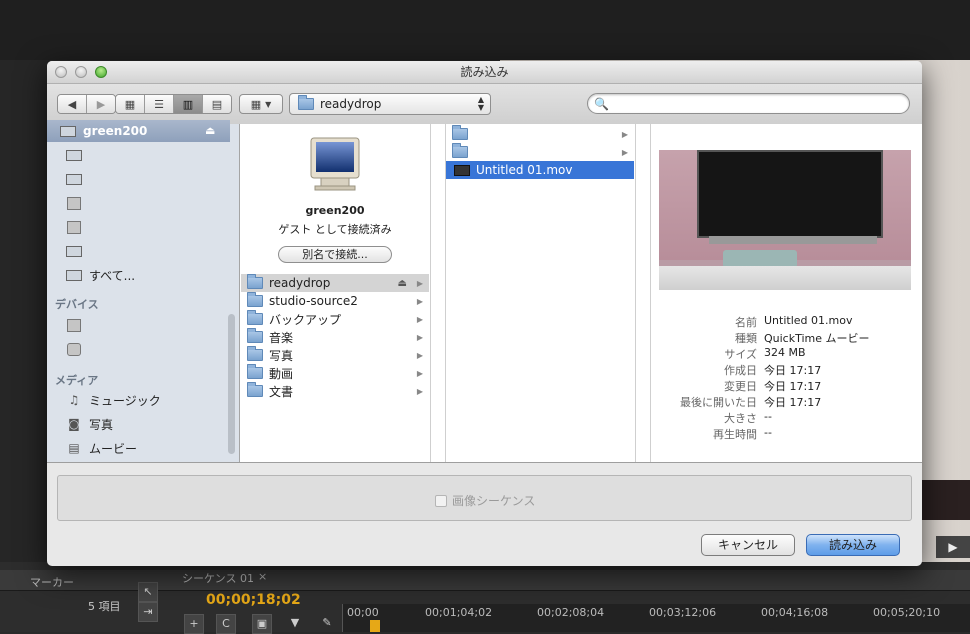 The width and height of the screenshot is (970, 634). Describe the element at coordinates (74, 400) in the screenshot. I see `music-note-icon: ♫` at that location.